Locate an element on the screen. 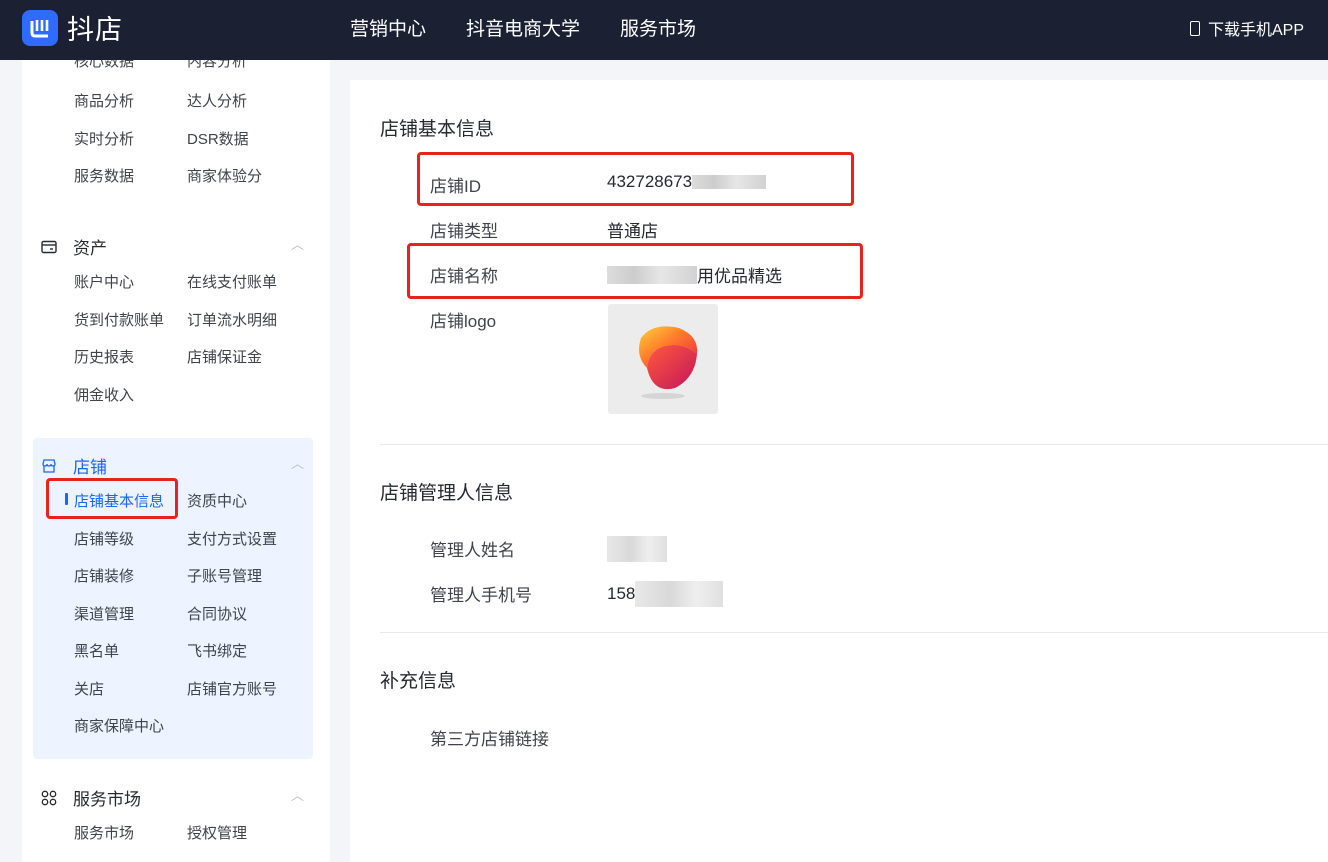 This screenshot has width=1328, height=862. download-app-link: 下载手机APP is located at coordinates (1246, 28).